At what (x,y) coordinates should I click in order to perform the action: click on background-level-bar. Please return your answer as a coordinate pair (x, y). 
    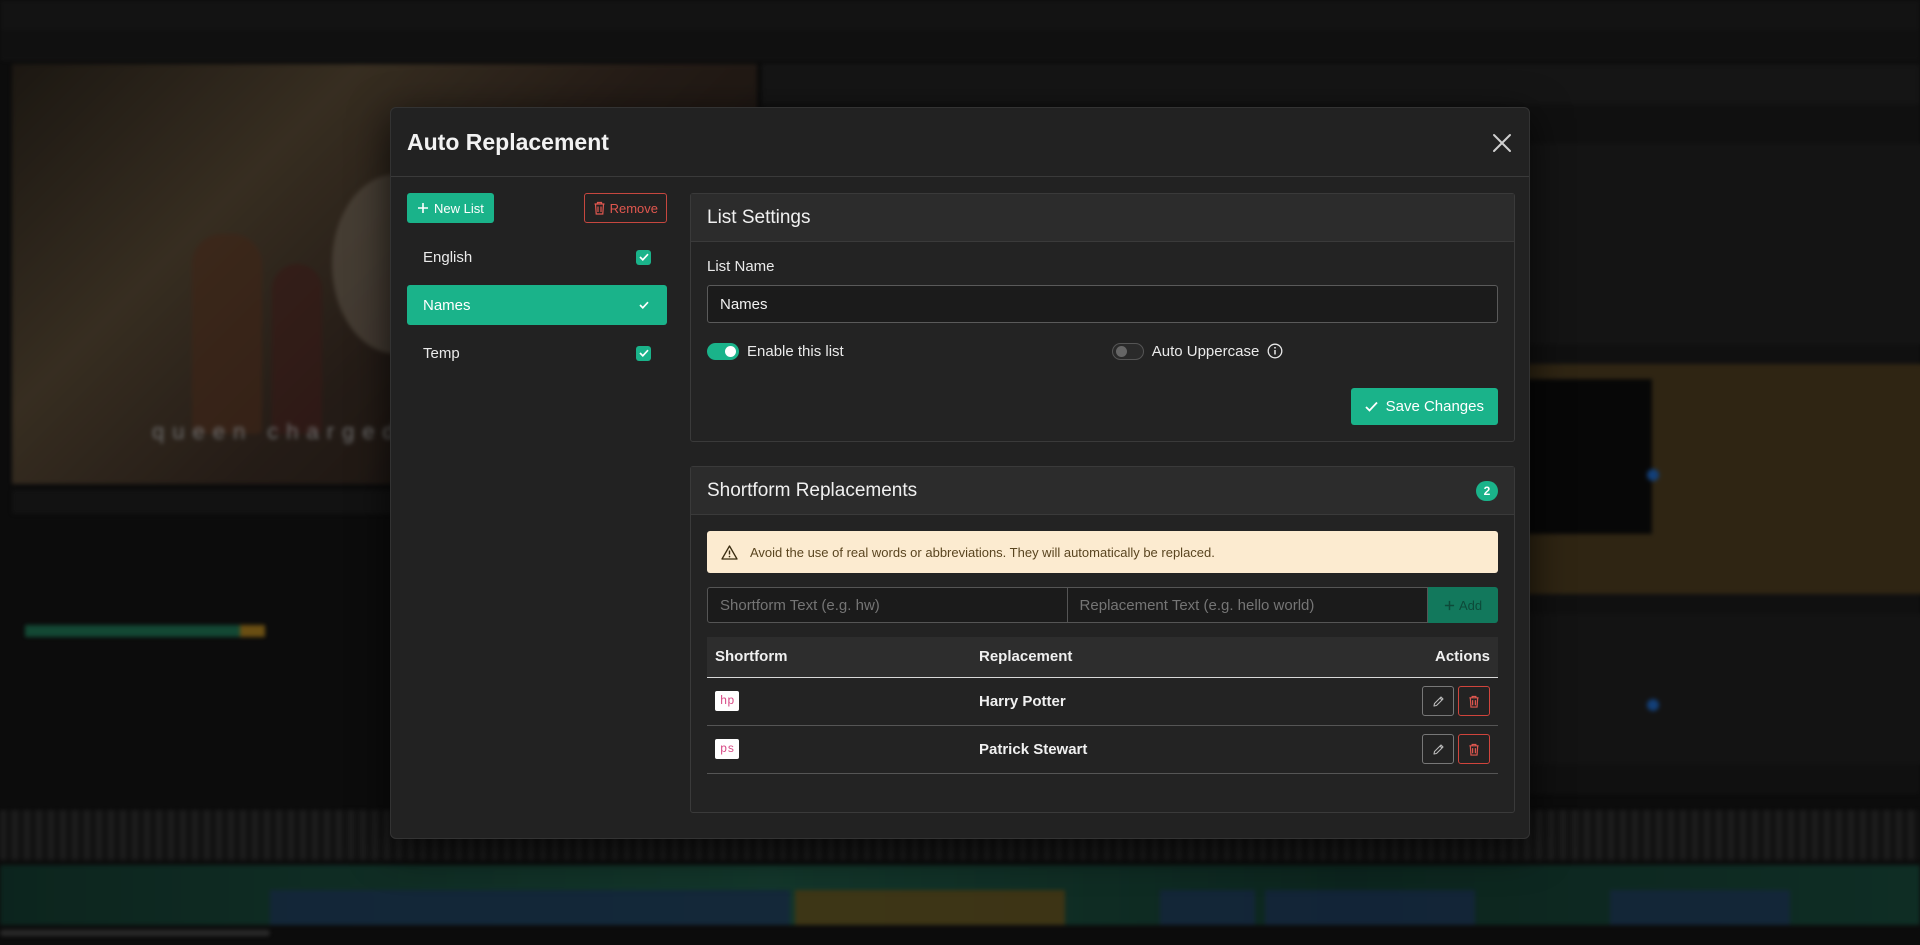
    Looking at the image, I should click on (145, 631).